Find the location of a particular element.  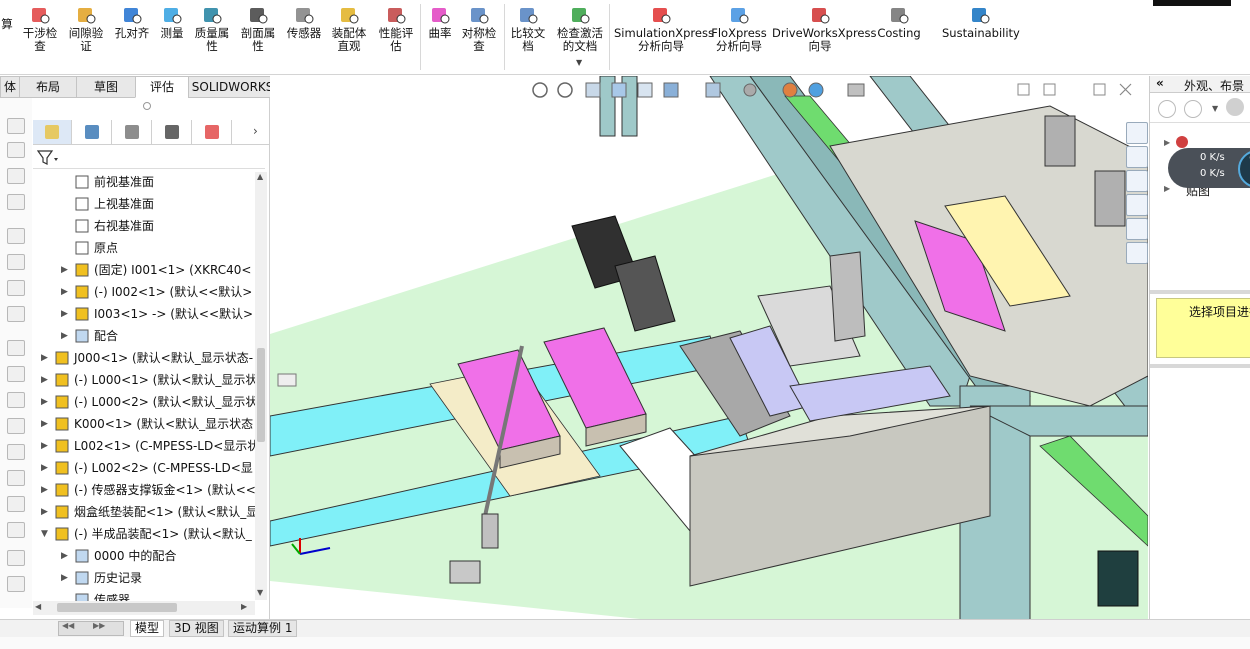

model-view-tab: 3D 视图 is located at coordinates (196, 628).